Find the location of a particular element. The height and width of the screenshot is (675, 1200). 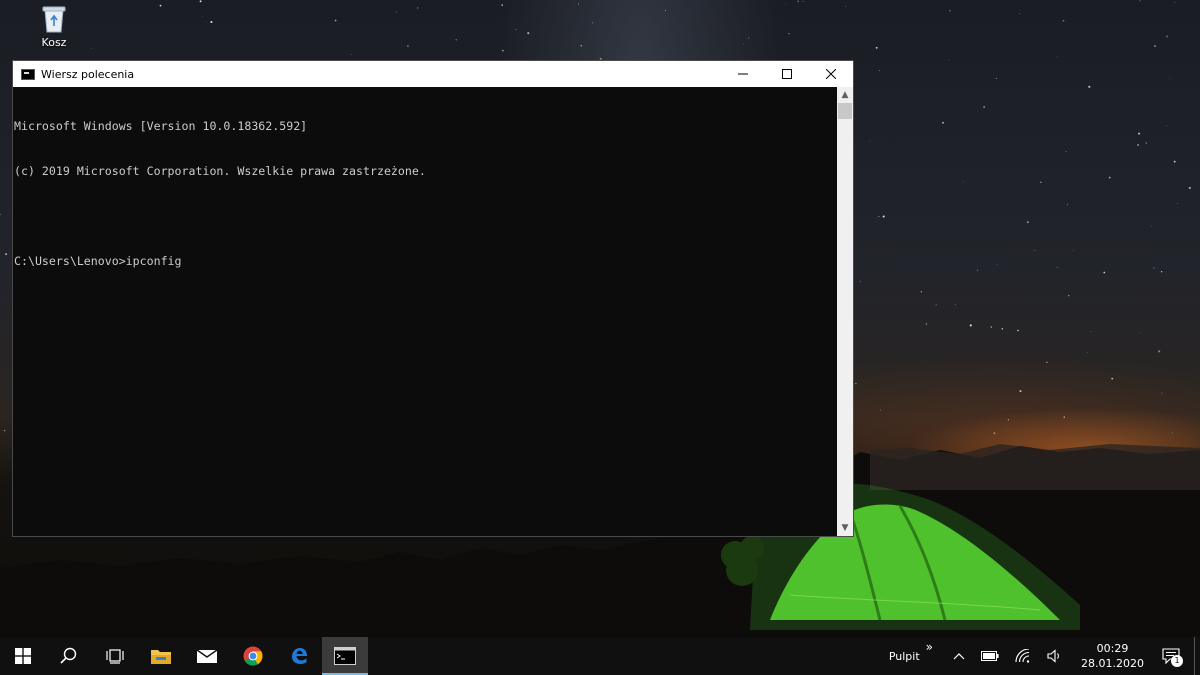

desktop-toolbar: Pulpit » is located at coordinates (913, 656).